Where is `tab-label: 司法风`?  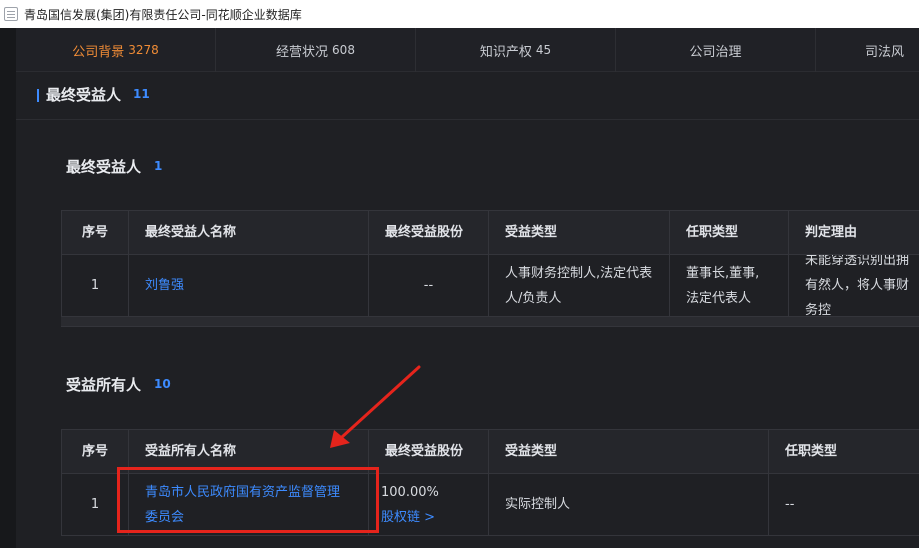
tab-label: 司法风 is located at coordinates (885, 52).